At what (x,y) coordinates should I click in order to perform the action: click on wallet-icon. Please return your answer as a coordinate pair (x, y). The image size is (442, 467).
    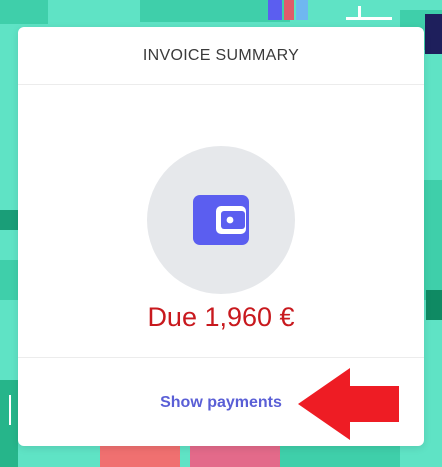
    Looking at the image, I should click on (221, 220).